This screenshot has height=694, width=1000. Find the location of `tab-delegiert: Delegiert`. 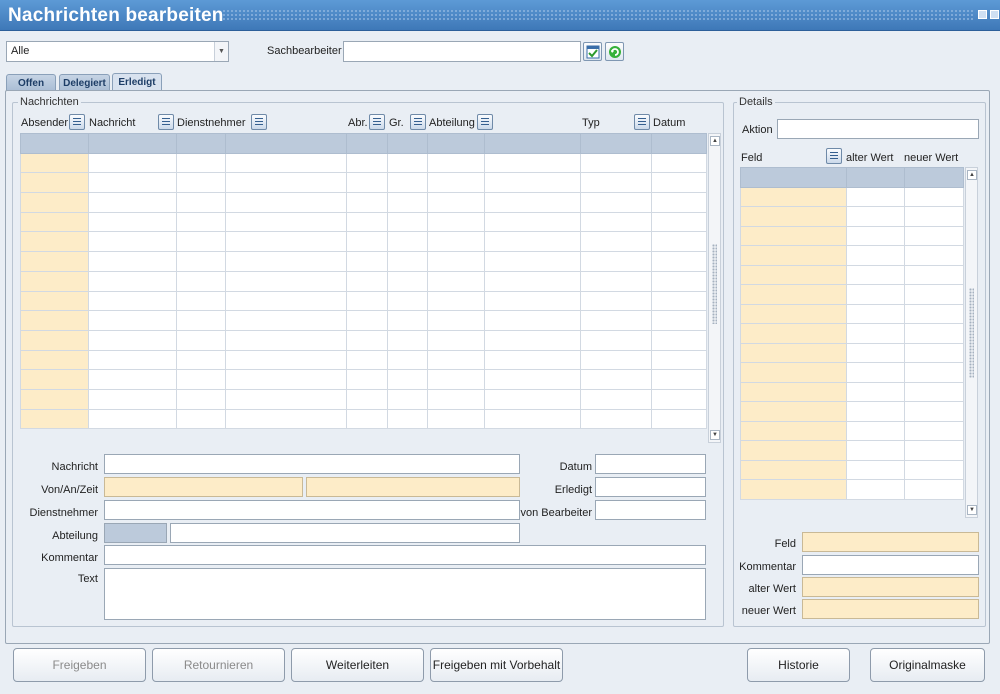

tab-delegiert: Delegiert is located at coordinates (84, 82).